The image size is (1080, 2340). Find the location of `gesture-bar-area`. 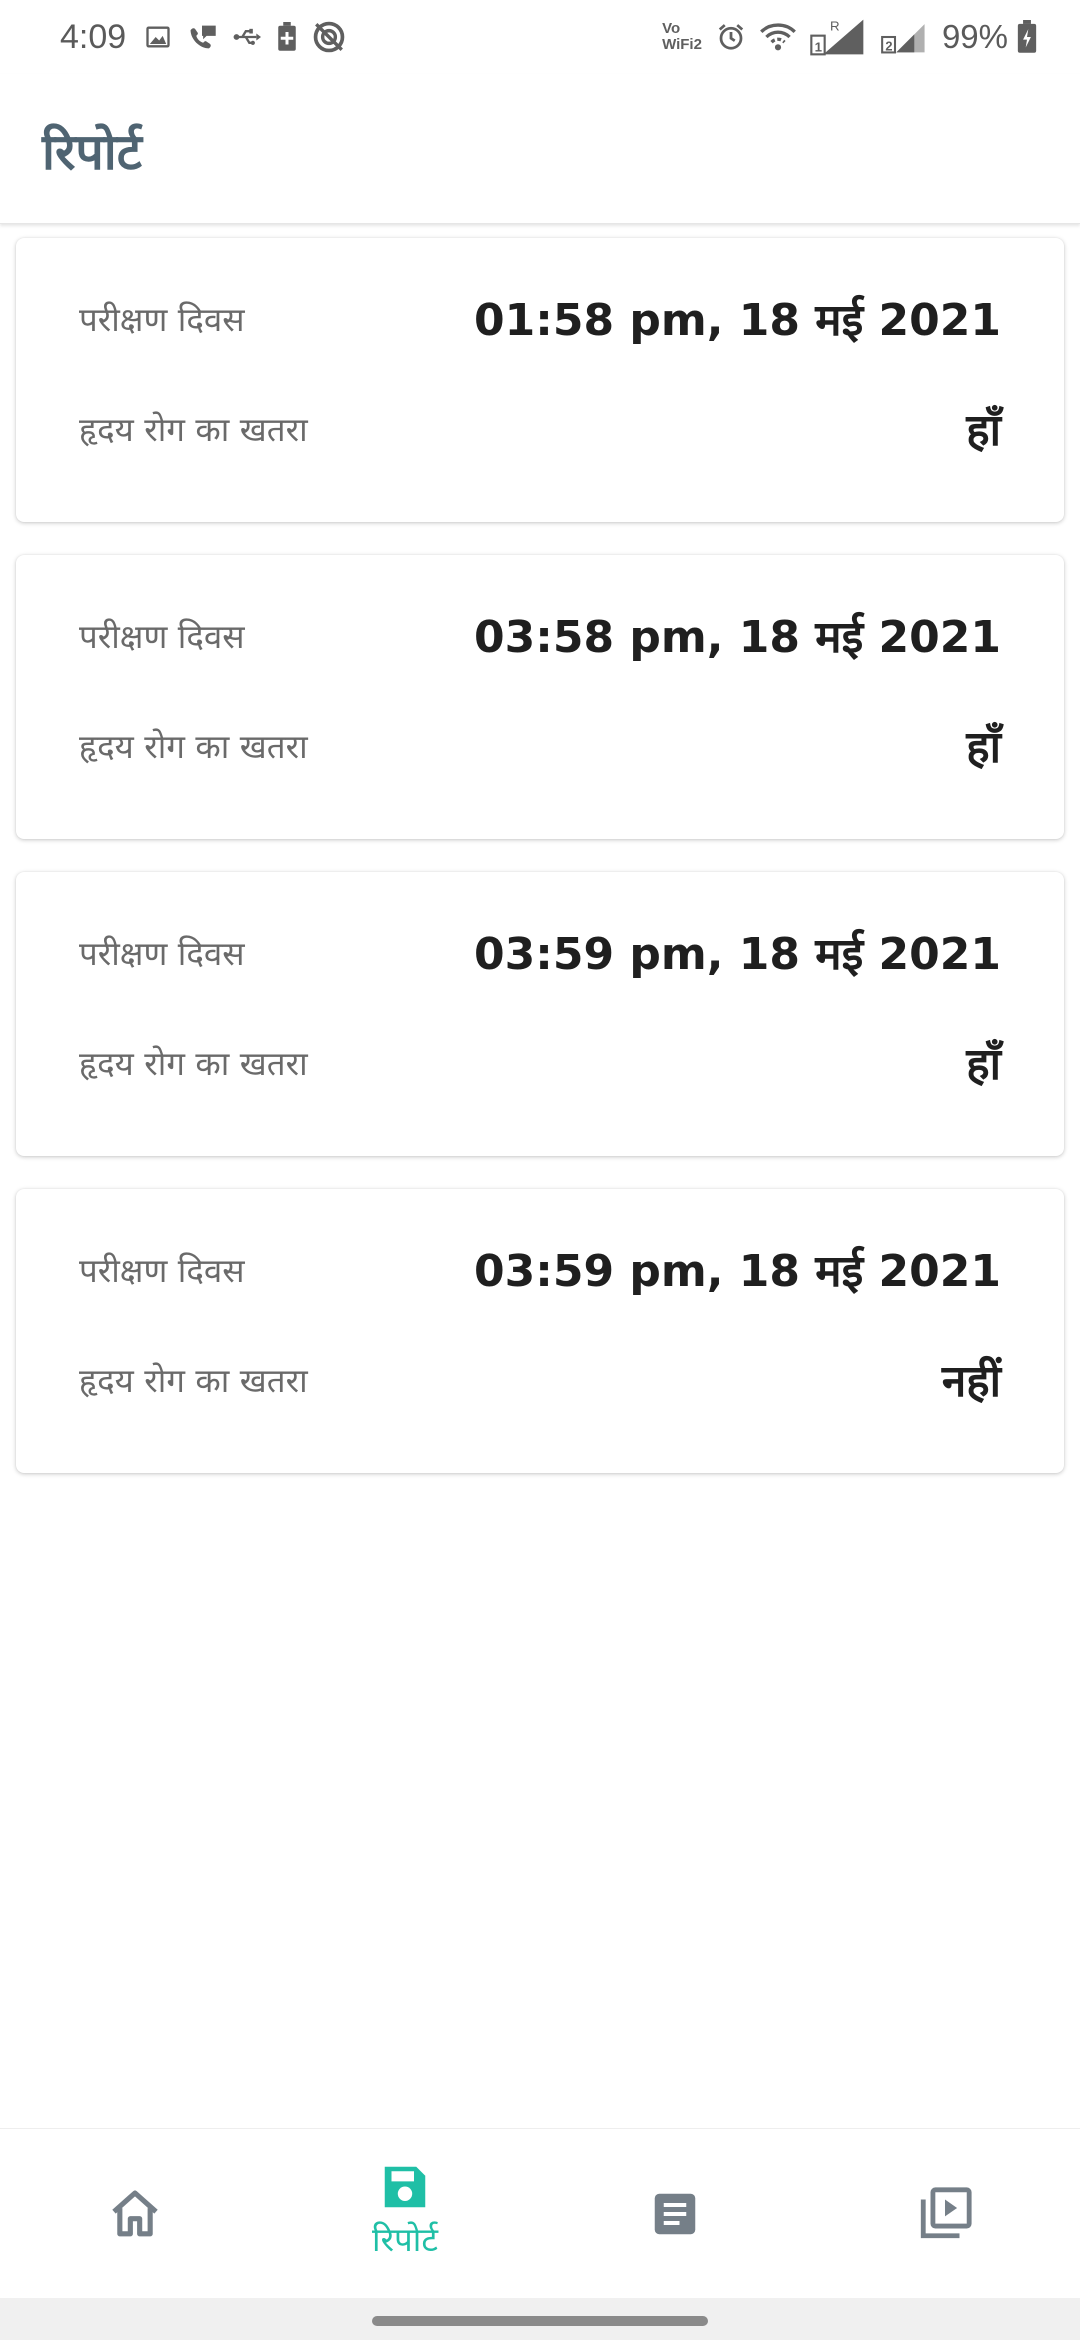

gesture-bar-area is located at coordinates (540, 2319).